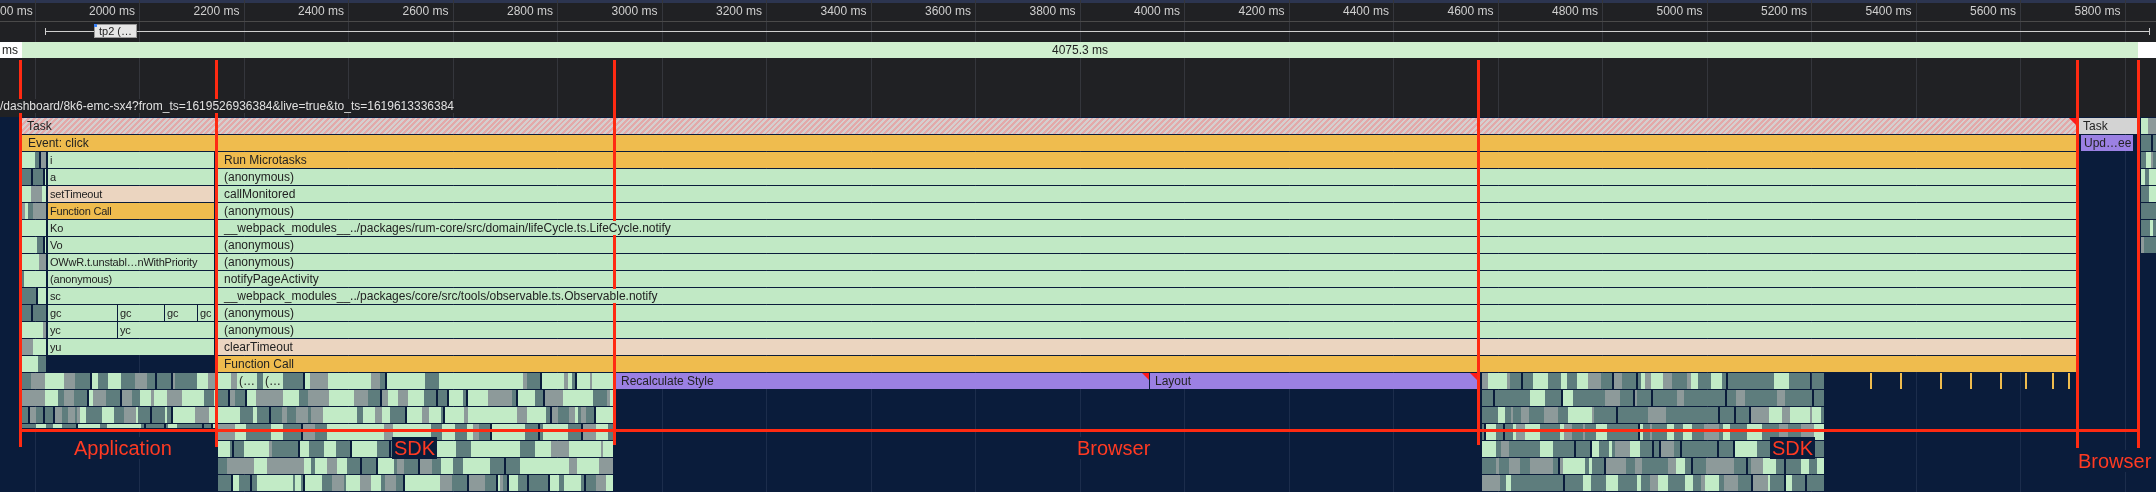 Image resolution: width=2156 pixels, height=492 pixels. I want to click on event-bar: Upd…ee, so click(2107, 143).